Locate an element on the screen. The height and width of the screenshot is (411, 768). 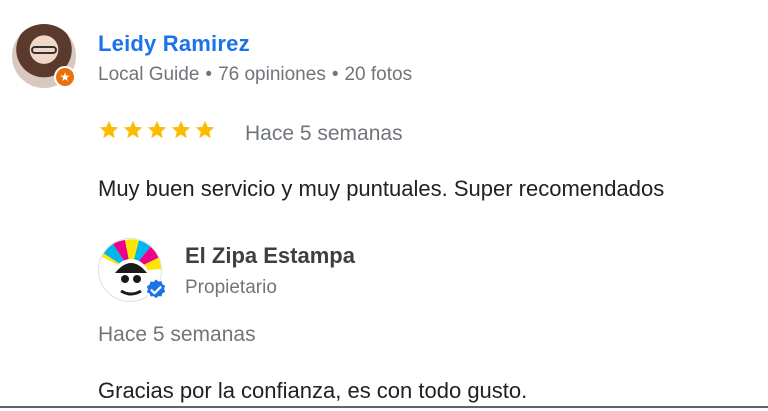
avatar-glasses is located at coordinates (44, 50).